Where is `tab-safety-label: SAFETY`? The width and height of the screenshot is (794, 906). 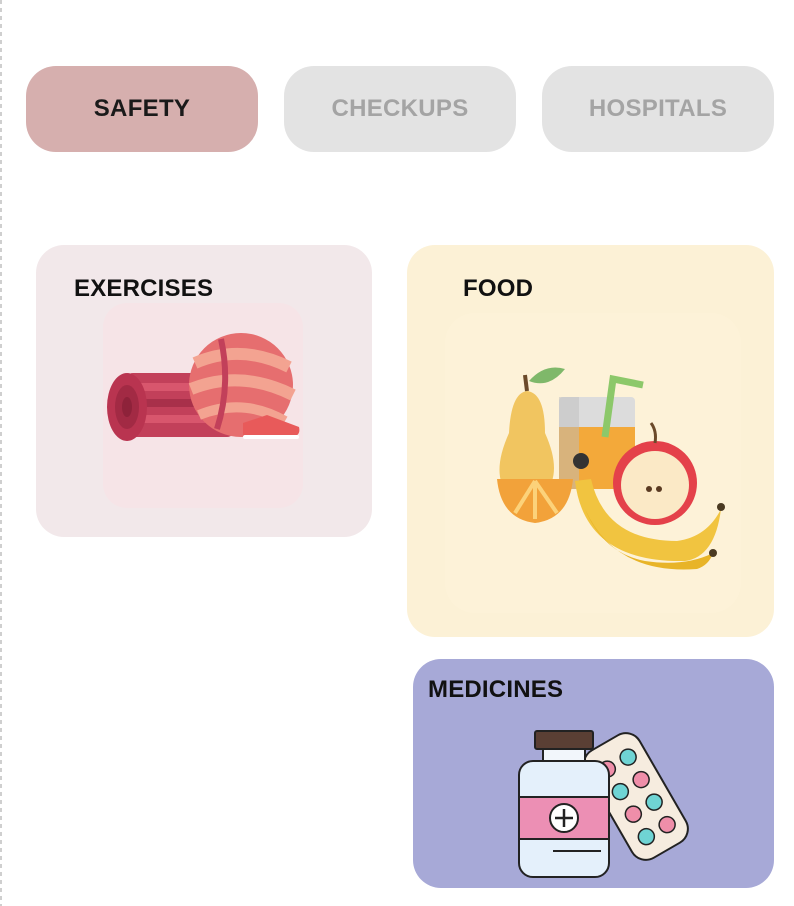 tab-safety-label: SAFETY is located at coordinates (142, 108).